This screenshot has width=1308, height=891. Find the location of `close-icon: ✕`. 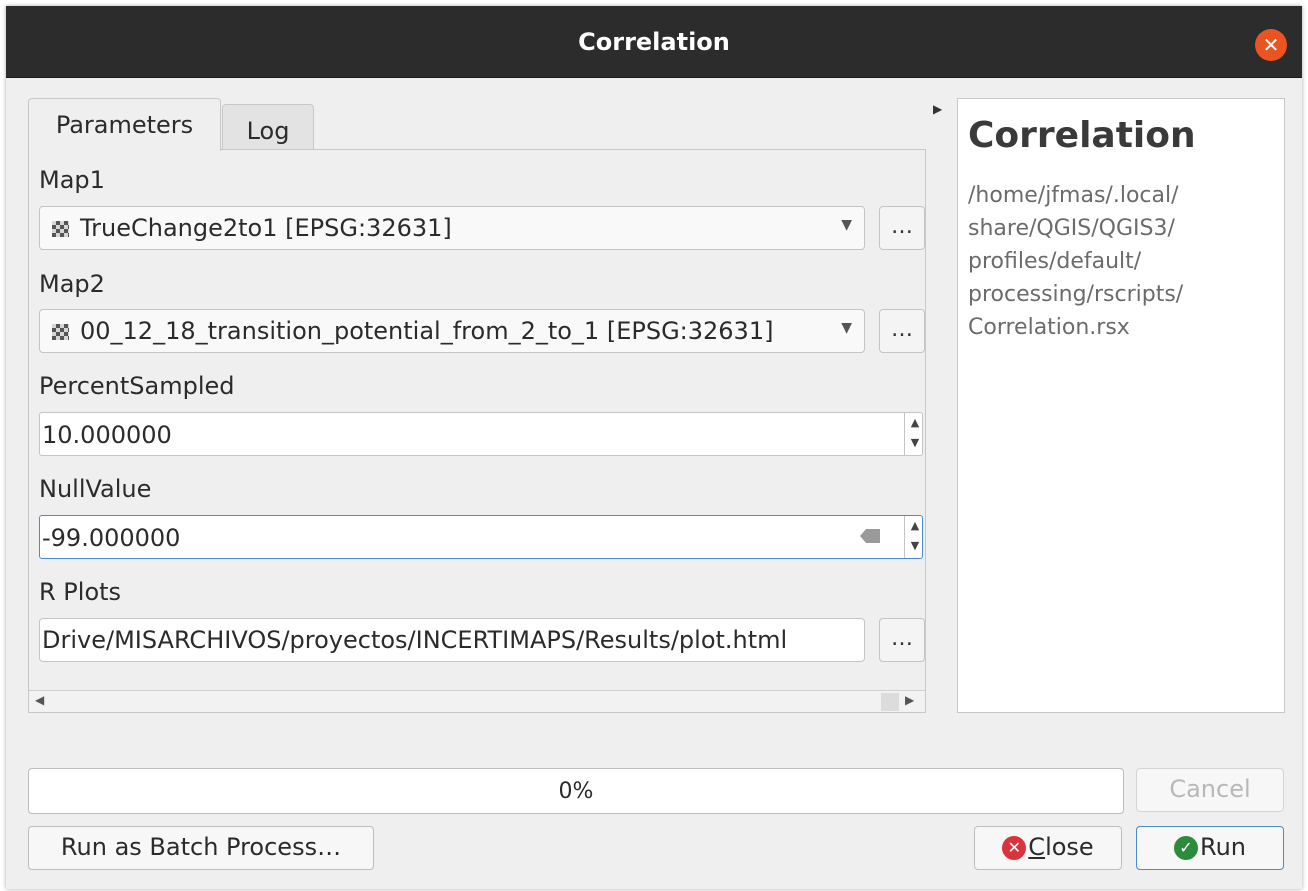

close-icon: ✕ is located at coordinates (1014, 848).